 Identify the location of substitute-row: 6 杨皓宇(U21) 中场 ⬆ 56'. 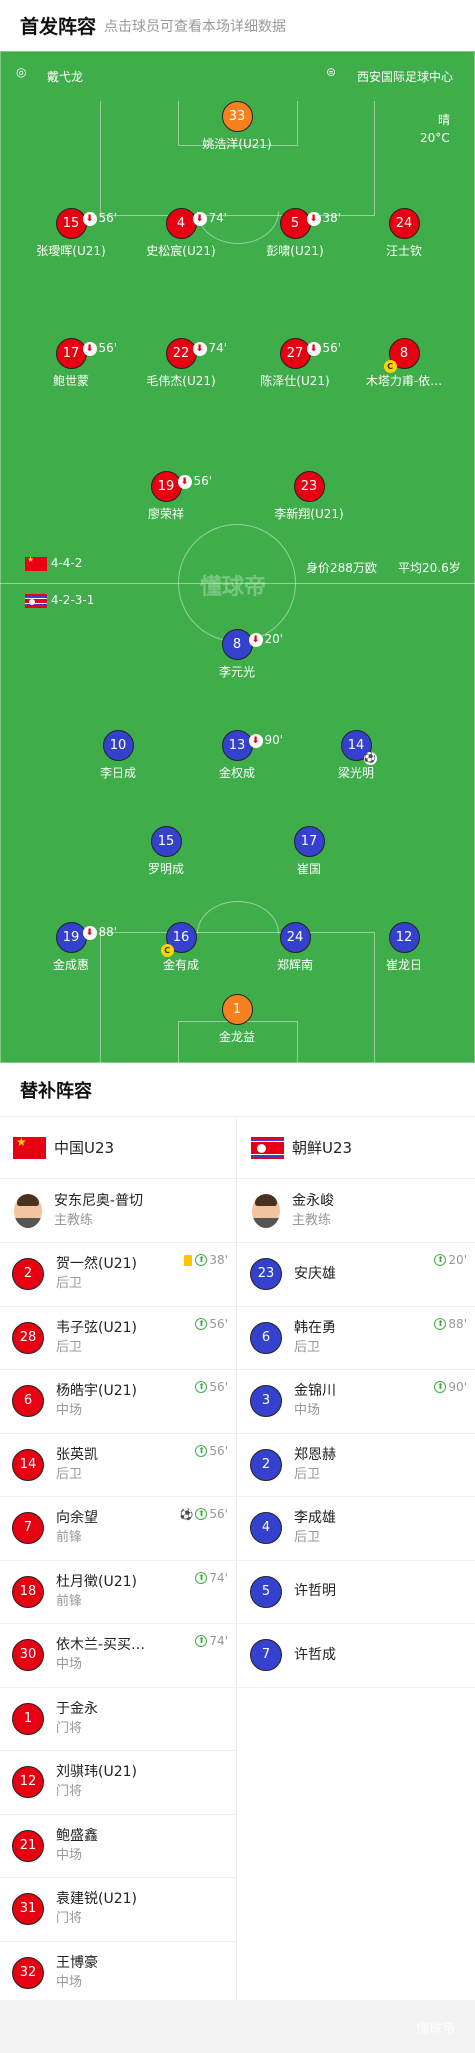
(118, 1402).